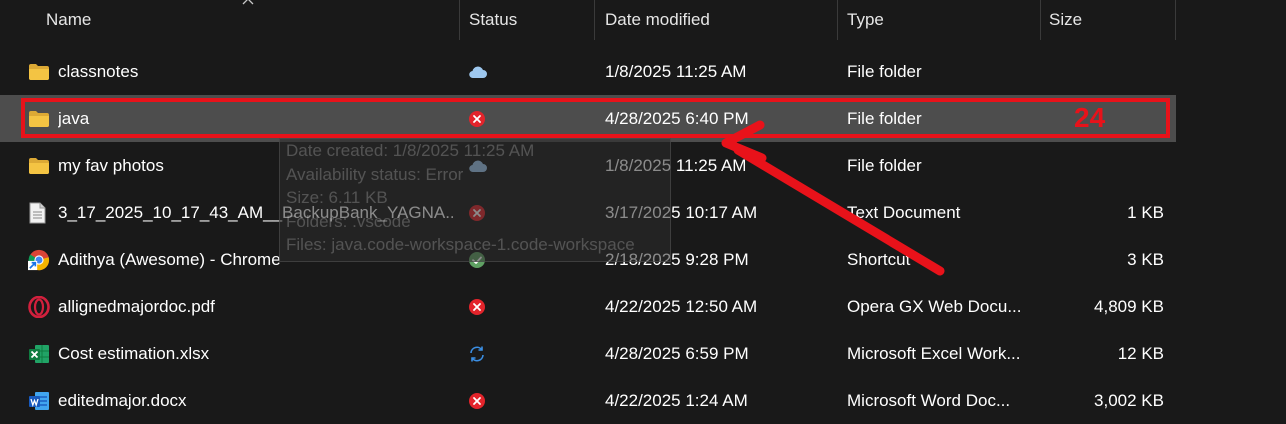 The image size is (1286, 424). What do you see at coordinates (677, 118) in the screenshot?
I see `file-date-modified: 4/28/2025 6:40 PM` at bounding box center [677, 118].